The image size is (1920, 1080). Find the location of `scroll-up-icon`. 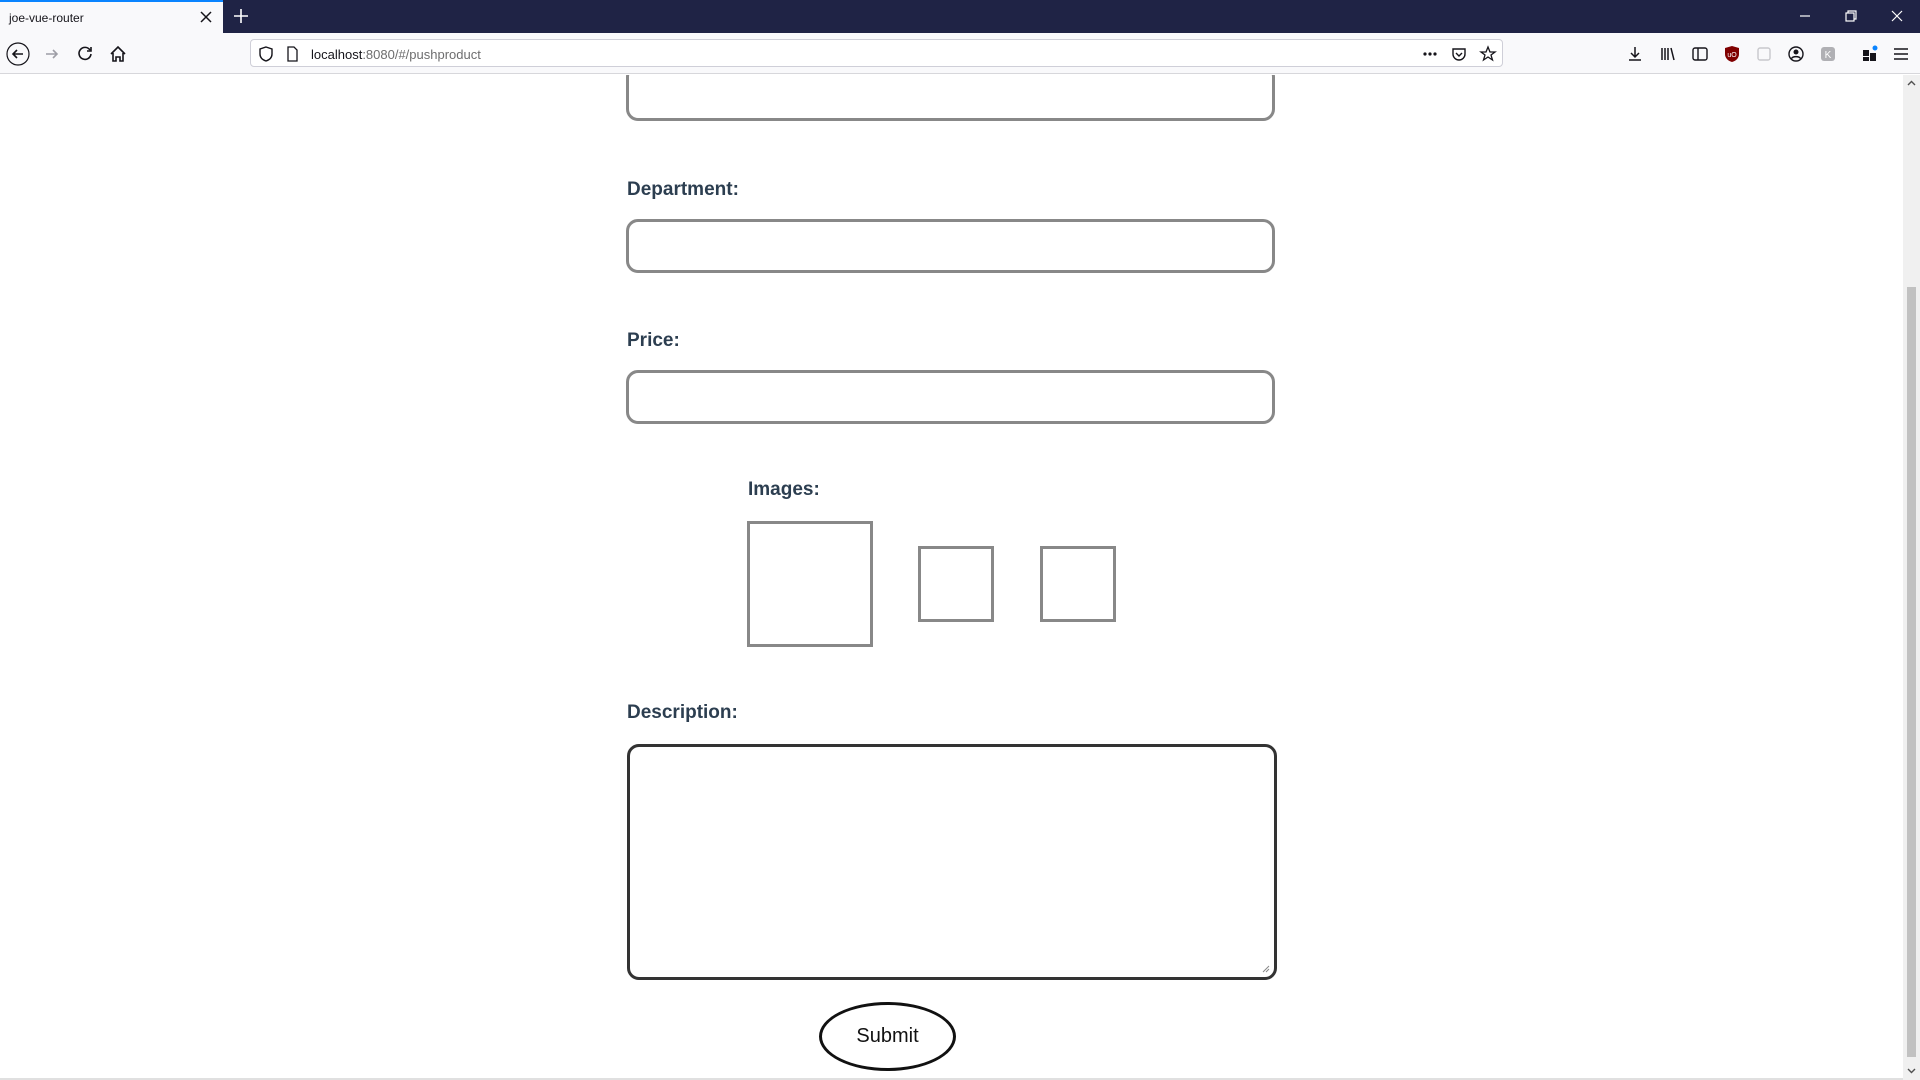

scroll-up-icon is located at coordinates (1911, 83).